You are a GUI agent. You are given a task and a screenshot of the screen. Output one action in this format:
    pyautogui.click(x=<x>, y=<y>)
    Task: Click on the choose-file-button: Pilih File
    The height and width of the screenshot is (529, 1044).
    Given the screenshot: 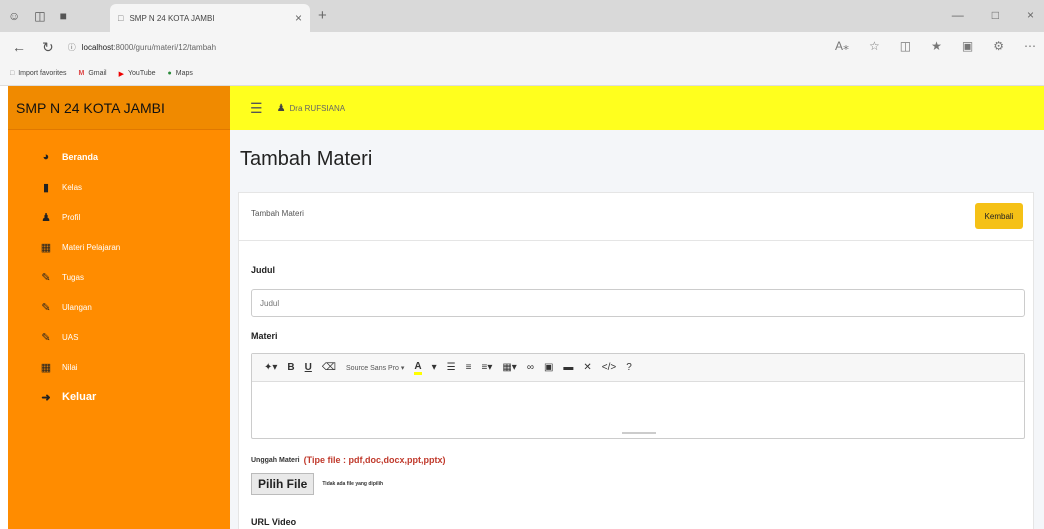 What is the action you would take?
    pyautogui.click(x=283, y=484)
    